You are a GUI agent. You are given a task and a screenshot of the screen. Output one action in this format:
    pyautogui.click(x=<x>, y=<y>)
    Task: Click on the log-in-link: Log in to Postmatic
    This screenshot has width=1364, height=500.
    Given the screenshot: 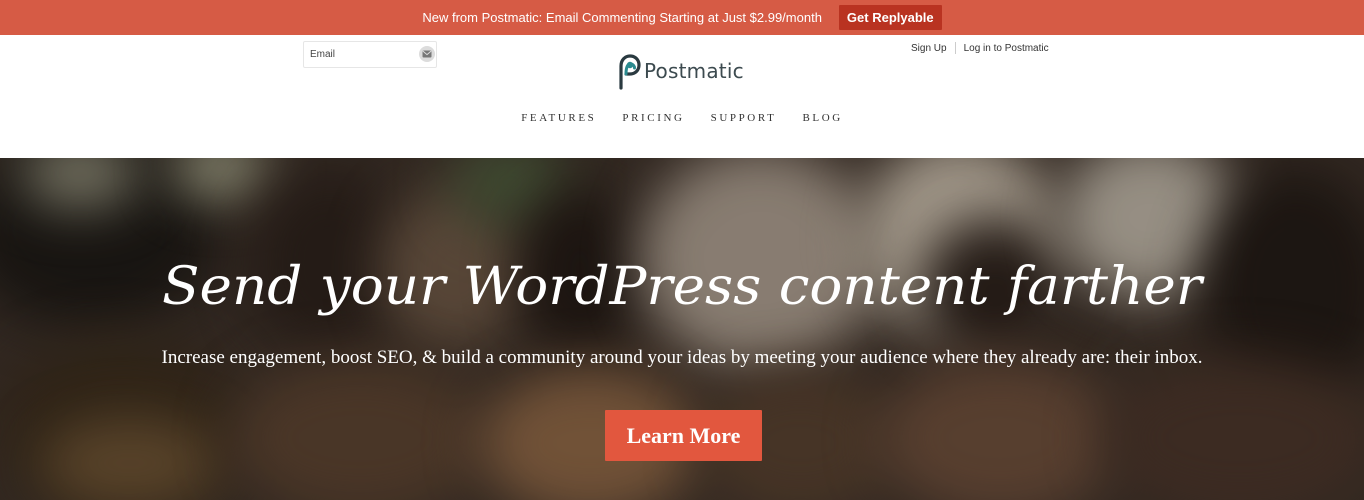 What is the action you would take?
    pyautogui.click(x=1006, y=48)
    